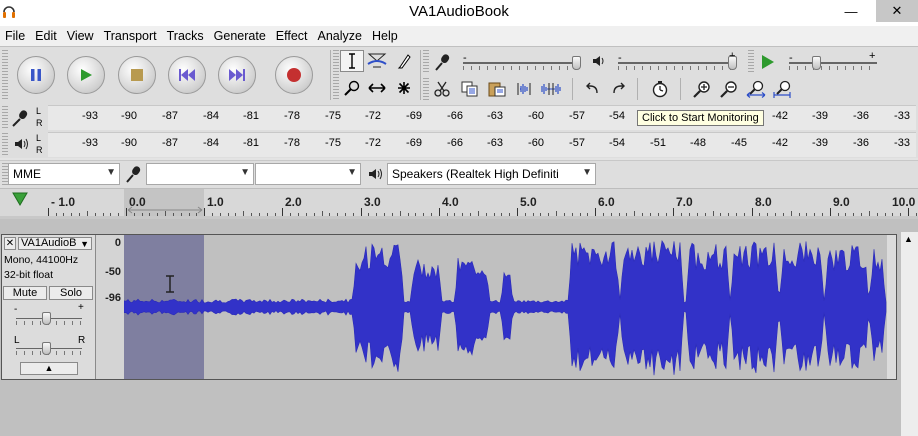 The height and width of the screenshot is (436, 918). What do you see at coordinates (576, 63) in the screenshot?
I see `rec-volume-thumb` at bounding box center [576, 63].